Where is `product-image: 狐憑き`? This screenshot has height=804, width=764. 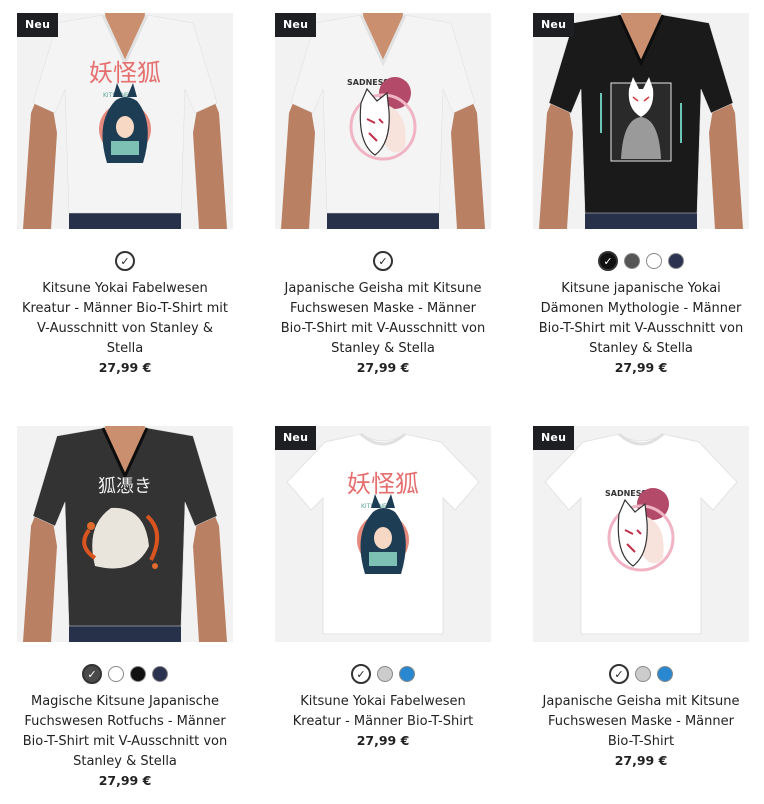 product-image: 狐憑き is located at coordinates (125, 534).